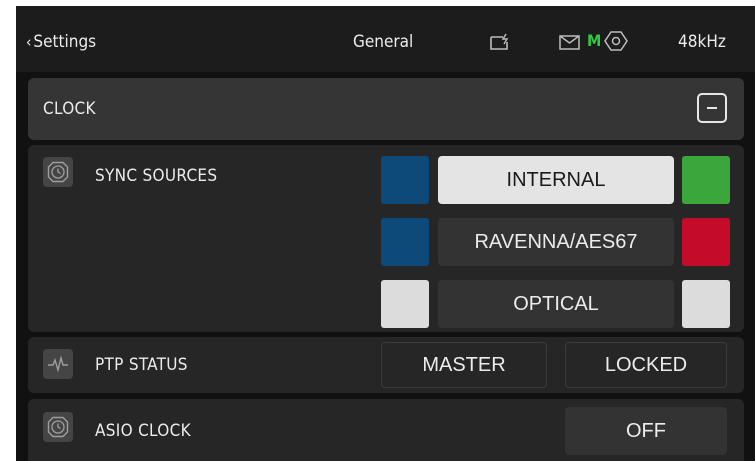 This screenshot has height=461, width=755. What do you see at coordinates (646, 431) in the screenshot?
I see `asio-clock-toggle: OFF` at bounding box center [646, 431].